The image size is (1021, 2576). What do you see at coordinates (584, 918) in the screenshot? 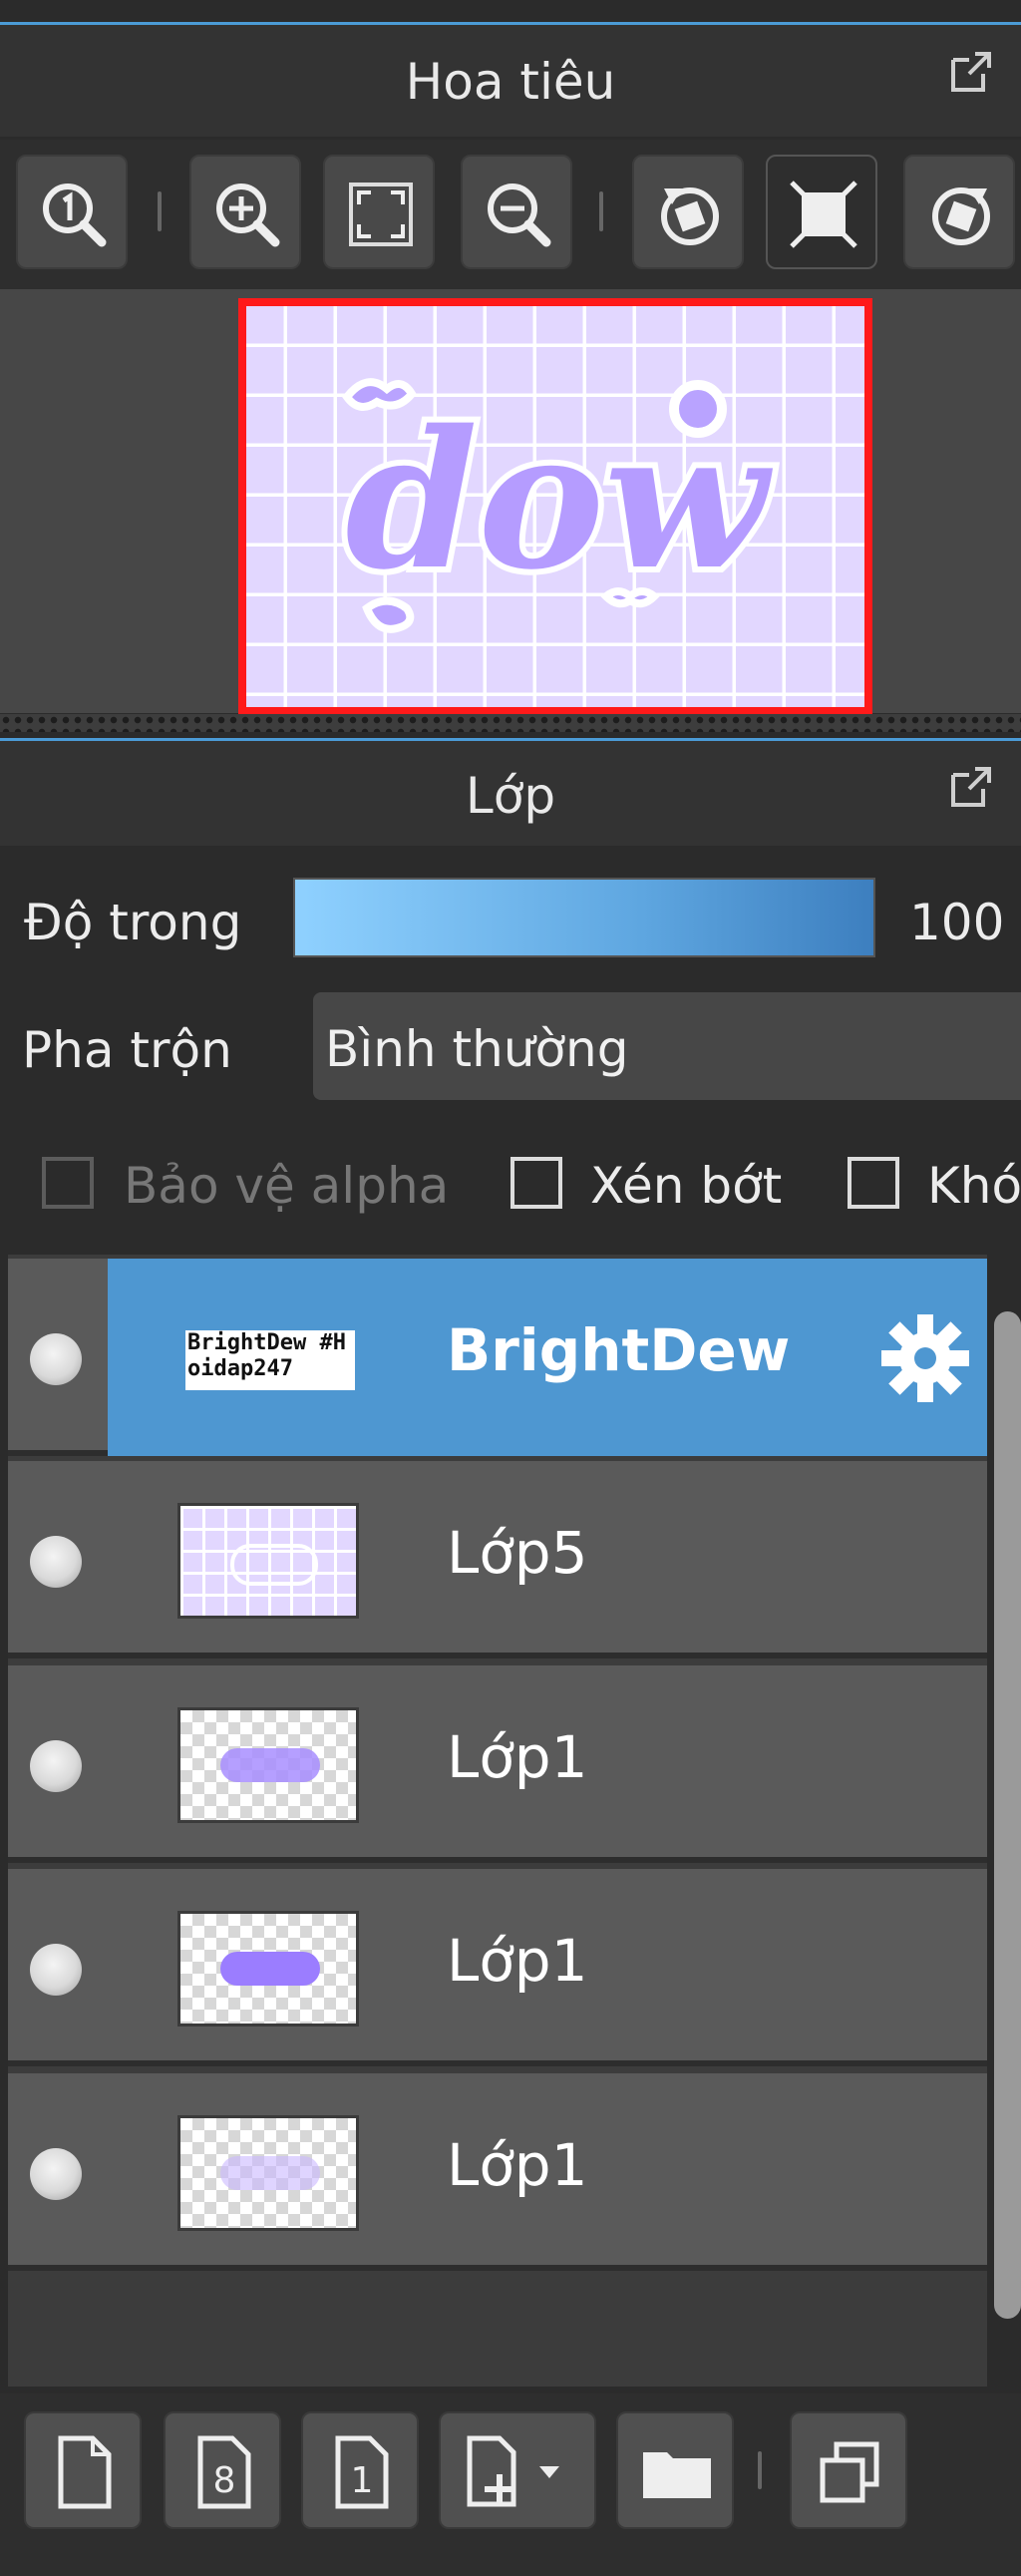
I see `opacity-slider` at bounding box center [584, 918].